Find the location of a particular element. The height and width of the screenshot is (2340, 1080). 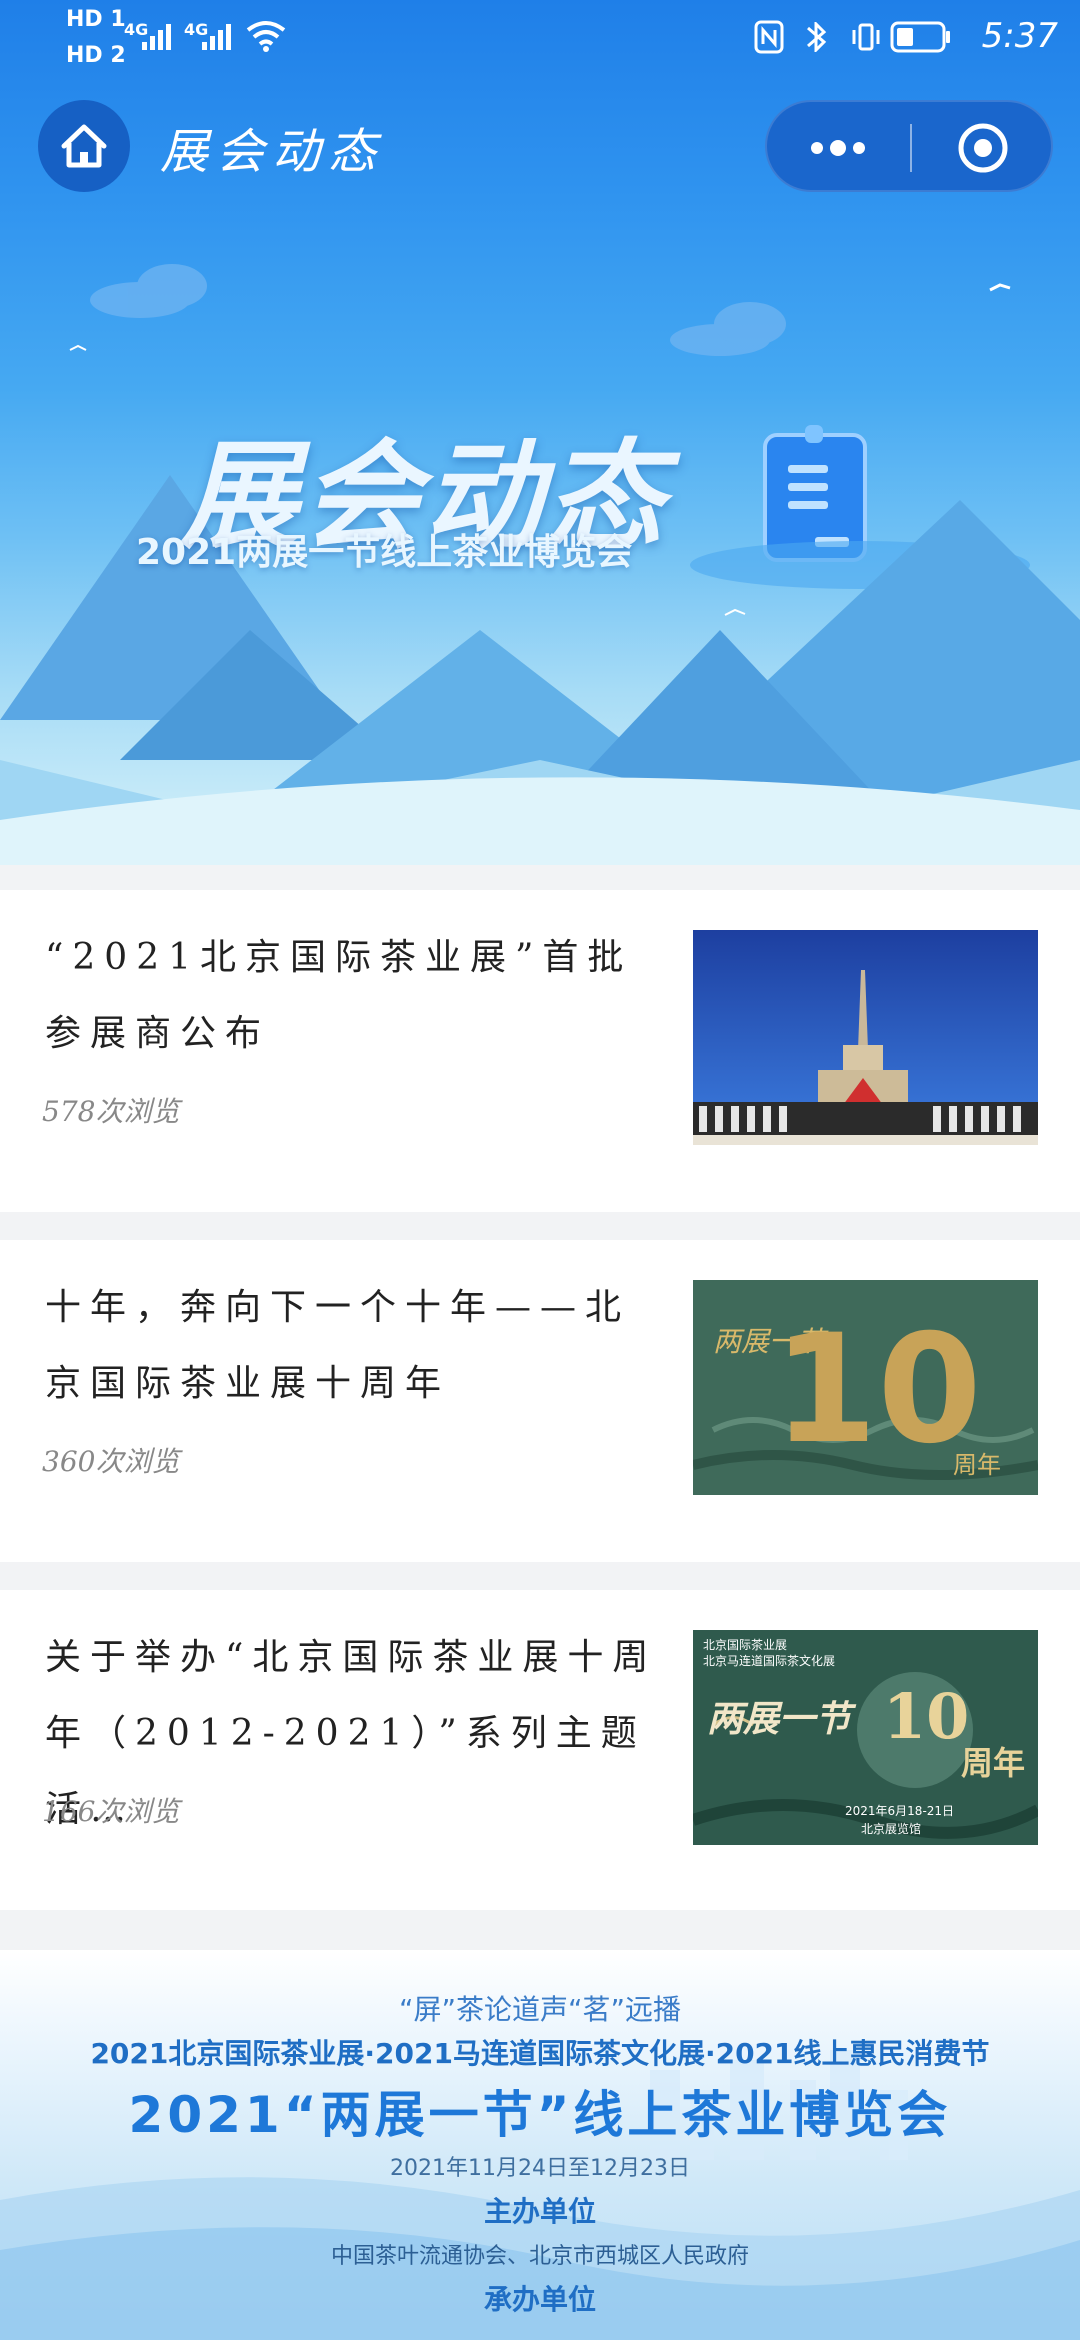

home-icon is located at coordinates (84, 146).